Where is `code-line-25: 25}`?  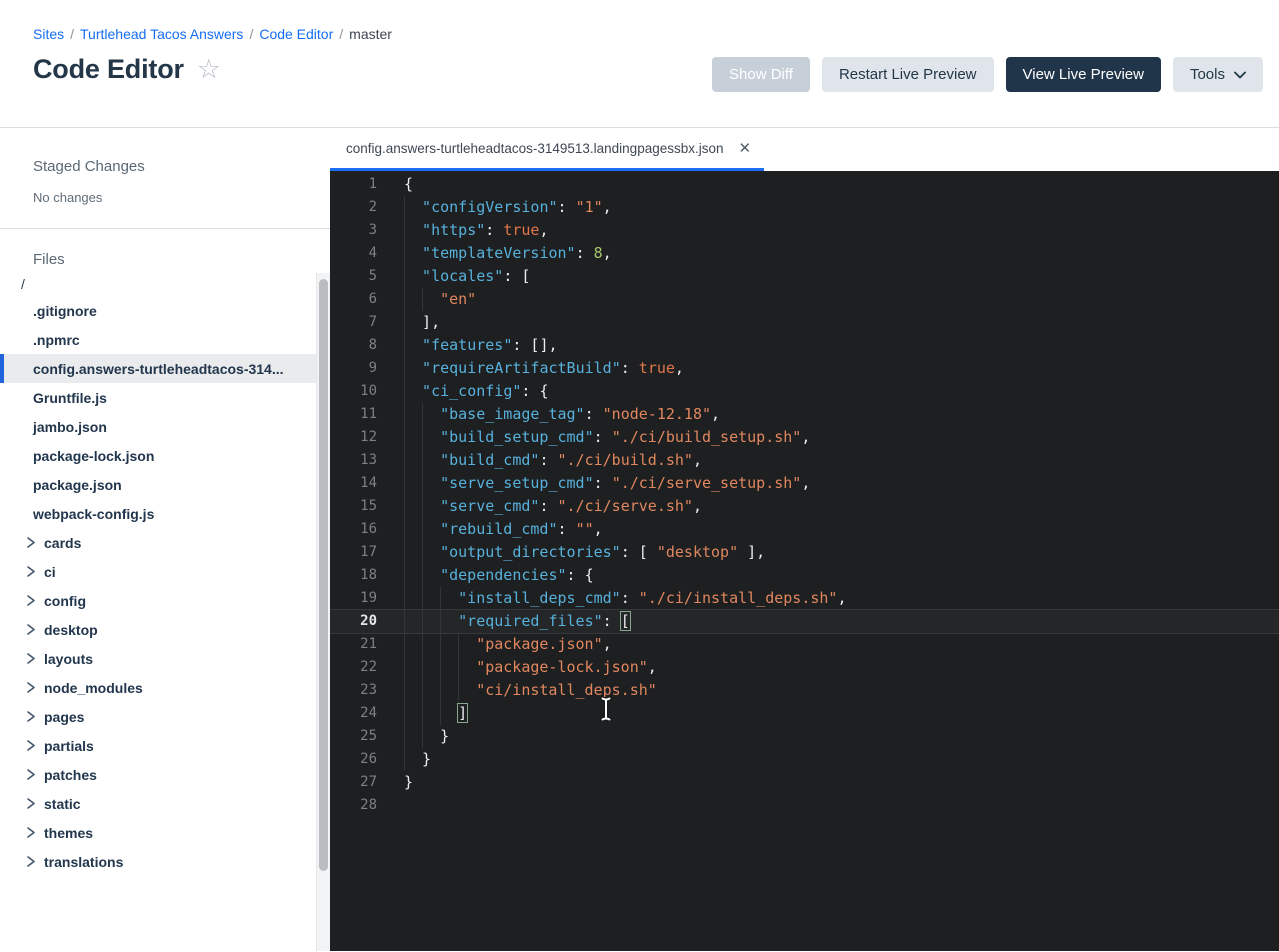 code-line-25: 25} is located at coordinates (804, 736).